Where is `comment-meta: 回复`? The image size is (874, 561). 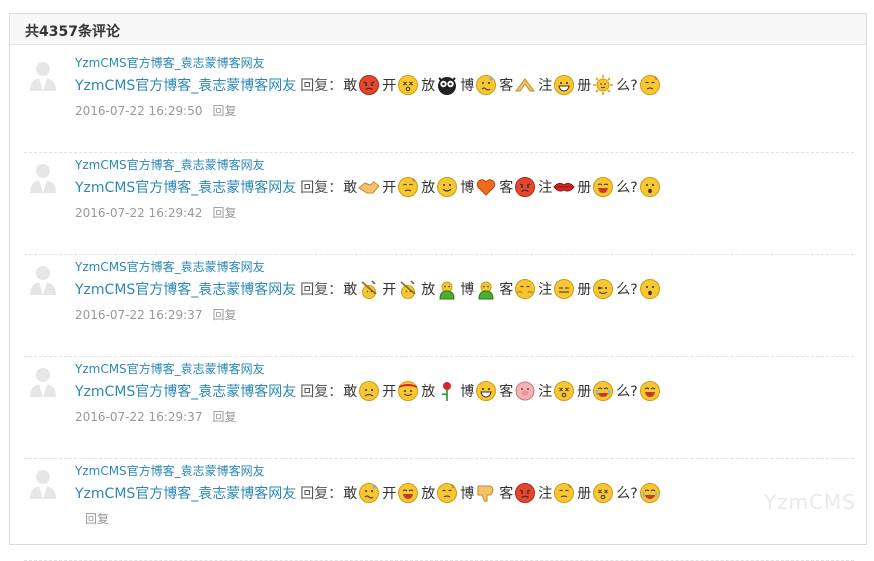 comment-meta: 回复 is located at coordinates (92, 518).